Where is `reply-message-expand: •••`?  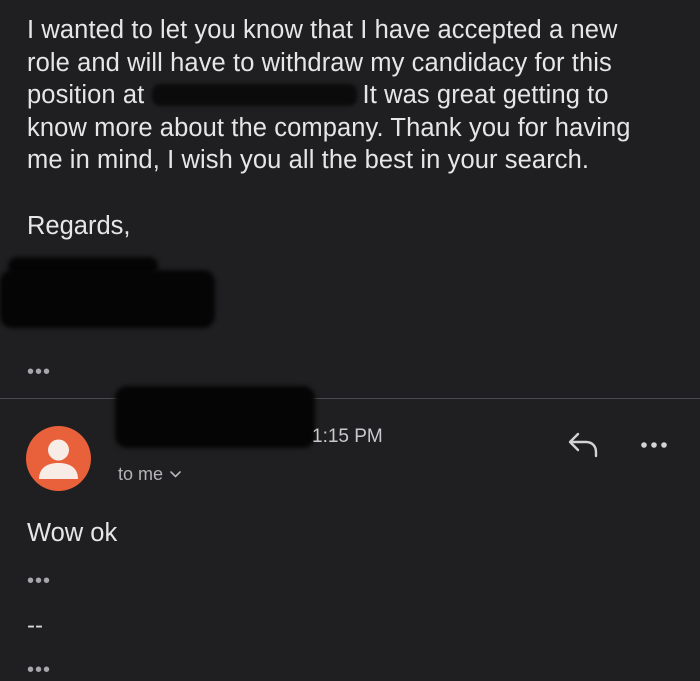 reply-message-expand: ••• is located at coordinates (39, 581).